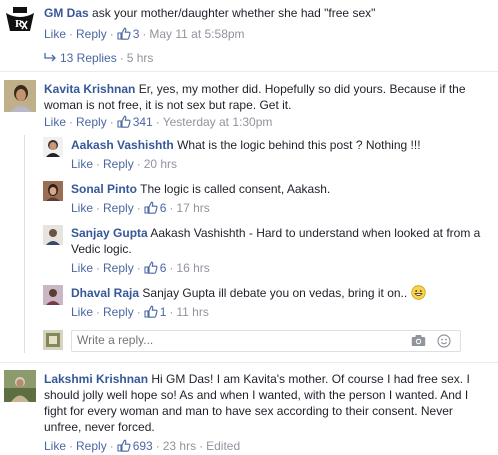  I want to click on like-count: 3, so click(128, 35).